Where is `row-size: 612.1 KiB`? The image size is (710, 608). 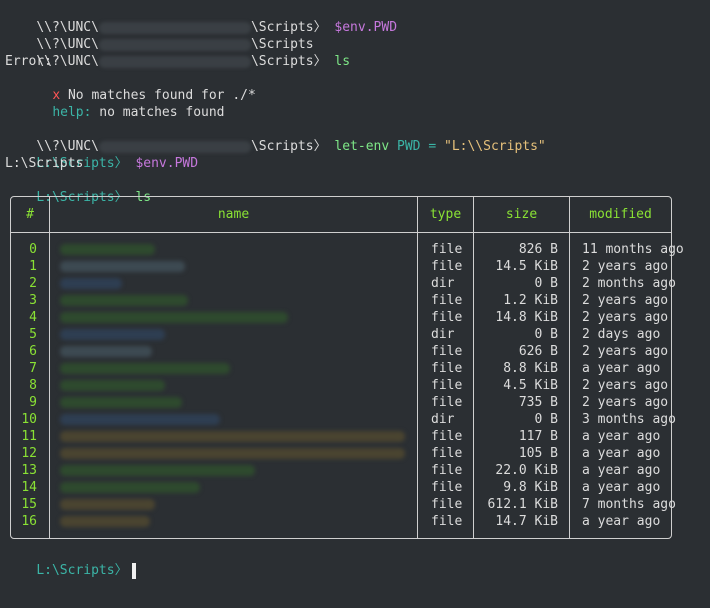 row-size: 612.1 KiB is located at coordinates (522, 504).